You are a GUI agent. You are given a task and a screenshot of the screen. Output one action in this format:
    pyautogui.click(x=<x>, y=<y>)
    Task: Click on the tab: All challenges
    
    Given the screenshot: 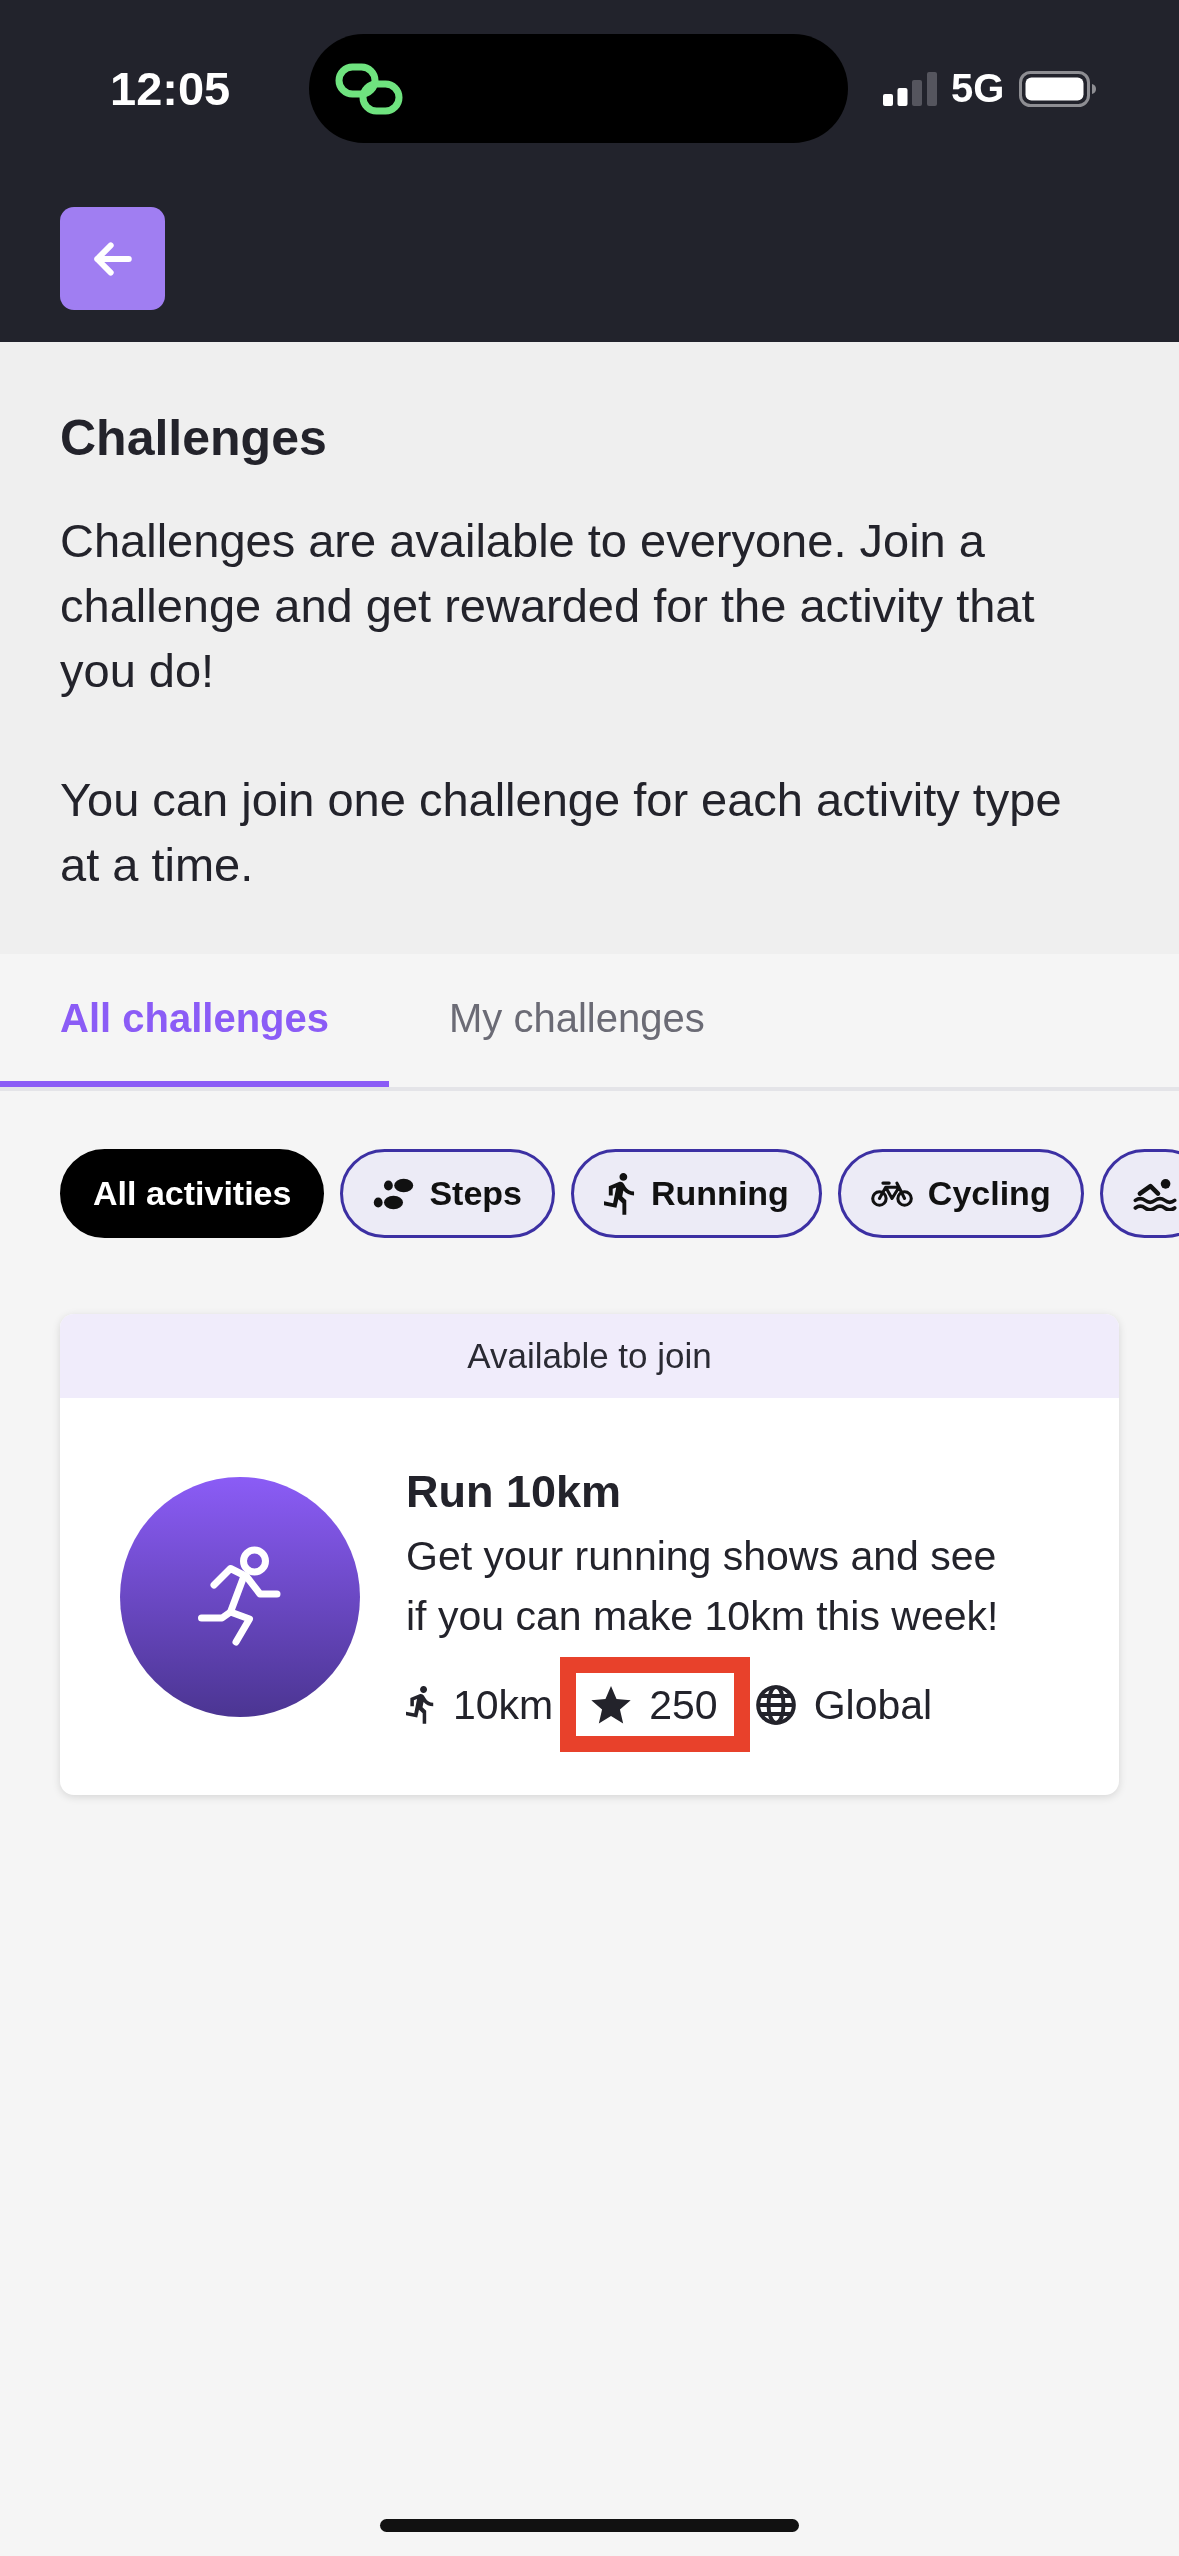 What is the action you would take?
    pyautogui.click(x=194, y=1020)
    